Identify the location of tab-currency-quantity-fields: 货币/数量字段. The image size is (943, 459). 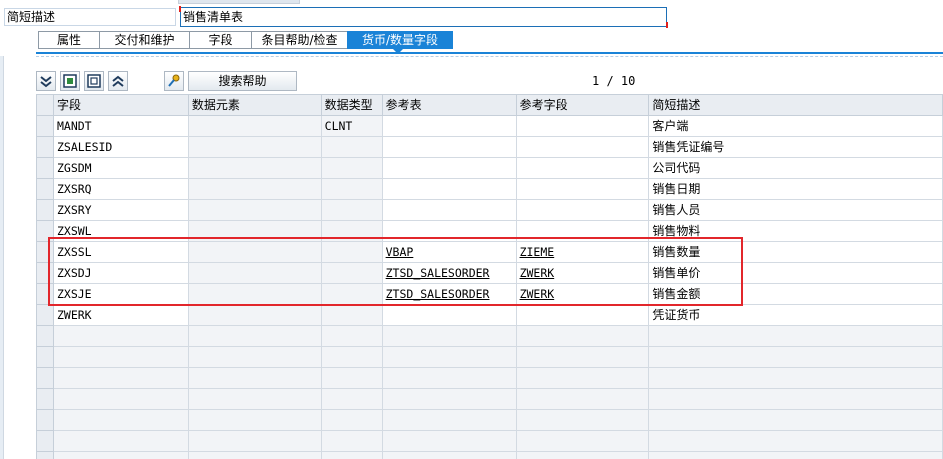
(400, 40).